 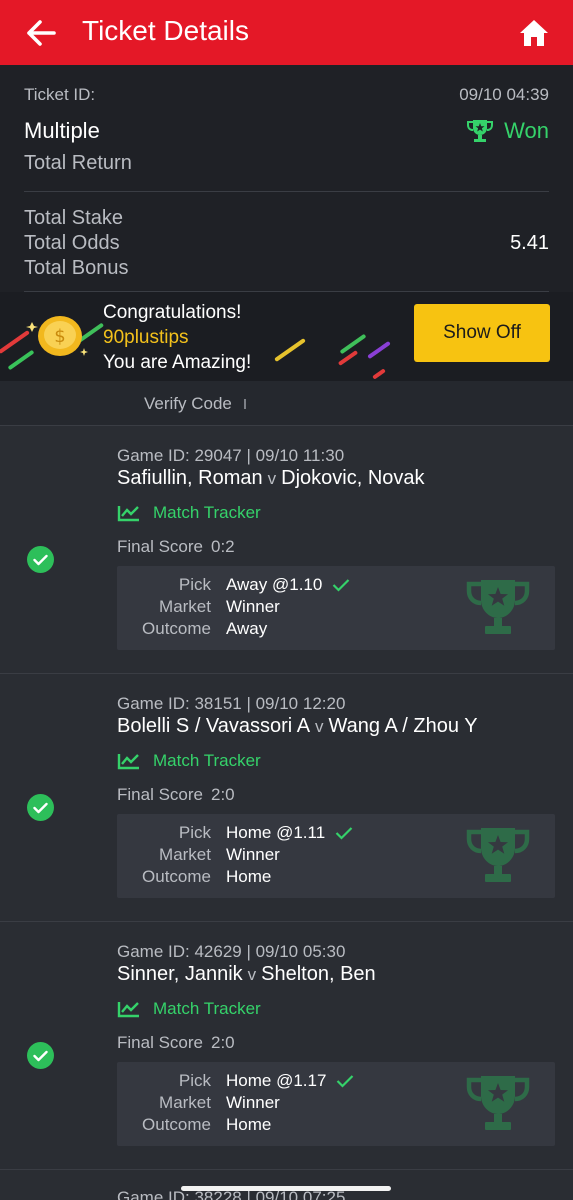 What do you see at coordinates (286, 403) in the screenshot?
I see `verify-code-row: Verify Code` at bounding box center [286, 403].